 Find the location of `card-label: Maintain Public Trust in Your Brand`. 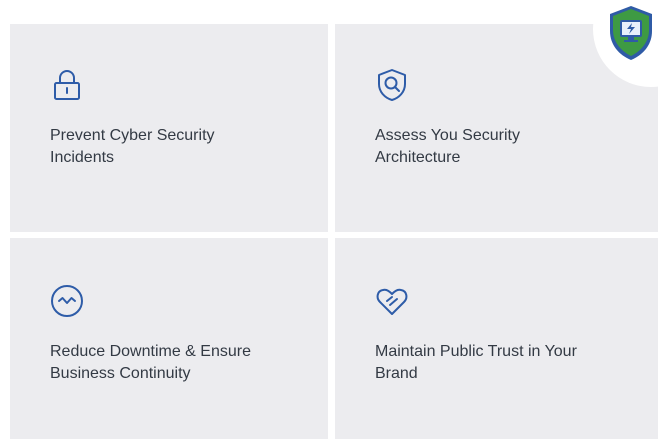

card-label: Maintain Public Trust in Your Brand is located at coordinates (476, 362).